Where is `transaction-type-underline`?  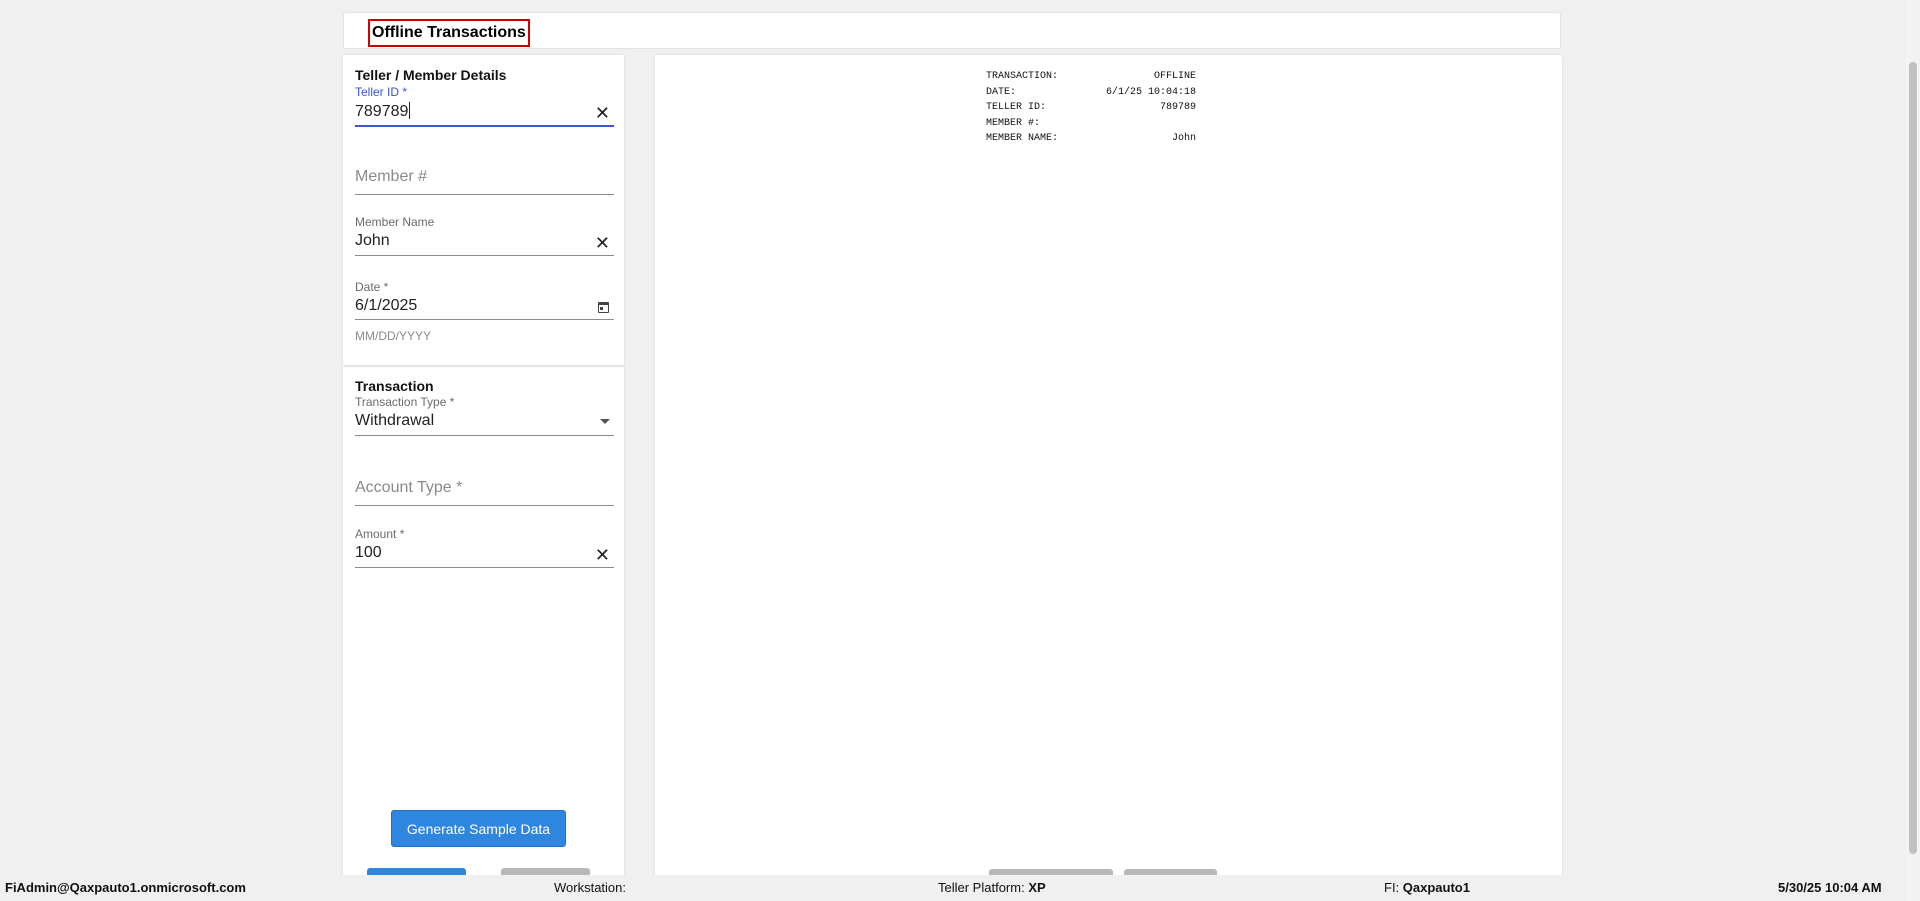
transaction-type-underline is located at coordinates (484, 435).